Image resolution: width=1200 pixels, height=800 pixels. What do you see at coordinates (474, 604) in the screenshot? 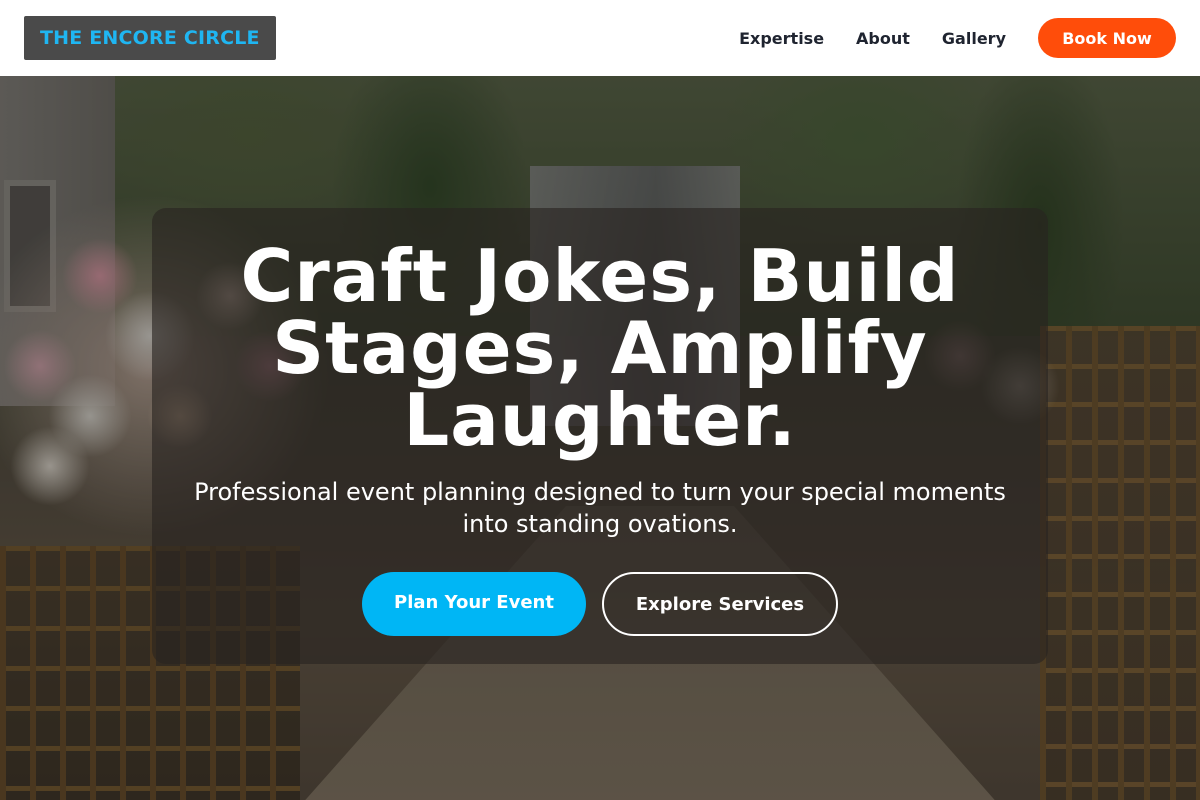
I see `plan-your-event-button: Plan Your Event` at bounding box center [474, 604].